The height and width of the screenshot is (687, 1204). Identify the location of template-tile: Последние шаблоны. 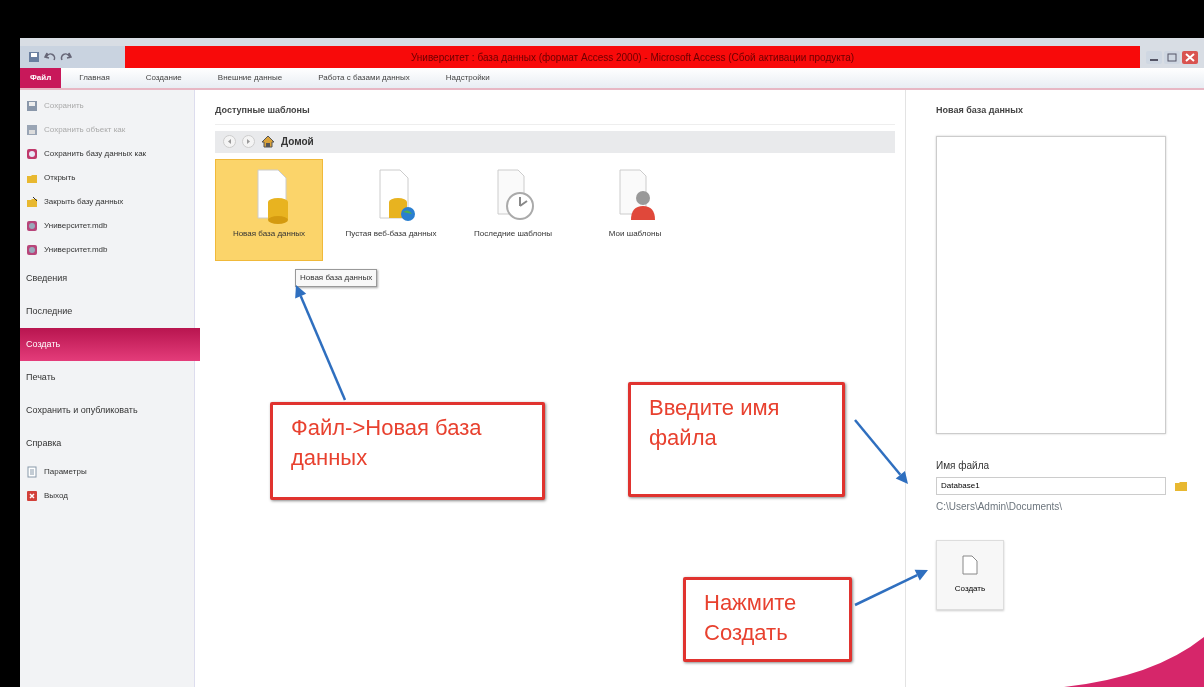
(513, 209).